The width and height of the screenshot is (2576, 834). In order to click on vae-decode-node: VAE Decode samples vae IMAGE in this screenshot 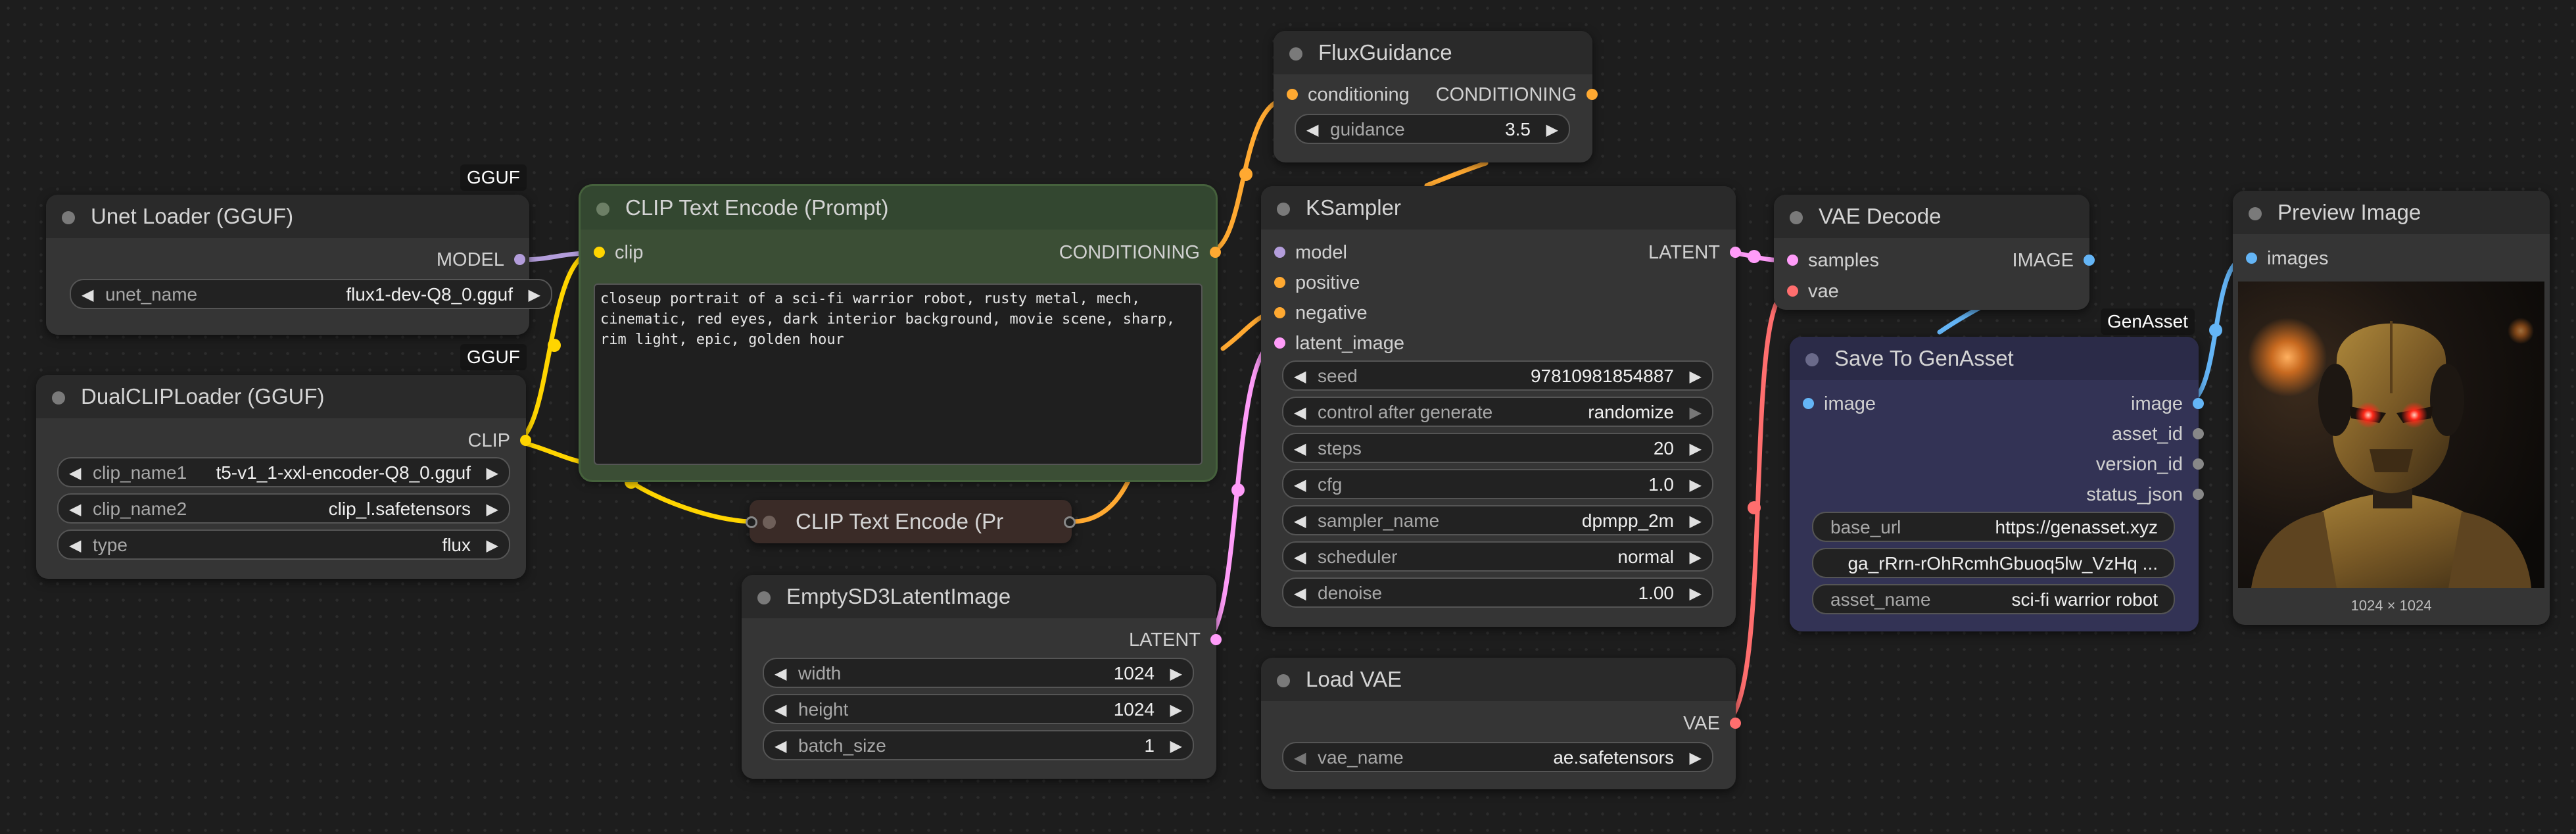, I will do `click(1935, 253)`.